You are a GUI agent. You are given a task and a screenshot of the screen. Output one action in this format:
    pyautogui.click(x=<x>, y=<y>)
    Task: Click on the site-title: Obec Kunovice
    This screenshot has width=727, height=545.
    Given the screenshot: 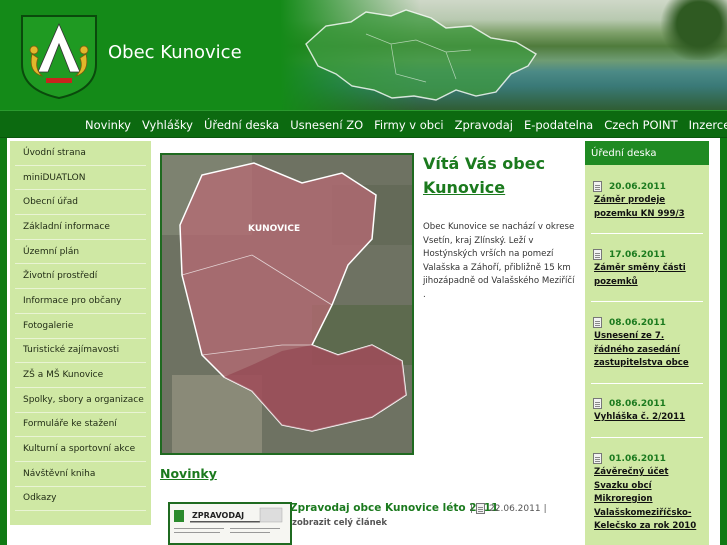 What is the action you would take?
    pyautogui.click(x=175, y=52)
    